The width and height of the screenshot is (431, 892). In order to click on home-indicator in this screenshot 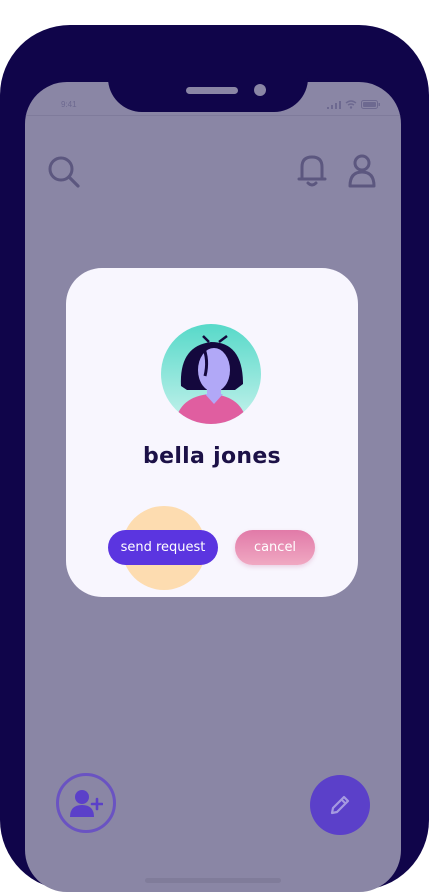, I will do `click(213, 880)`.